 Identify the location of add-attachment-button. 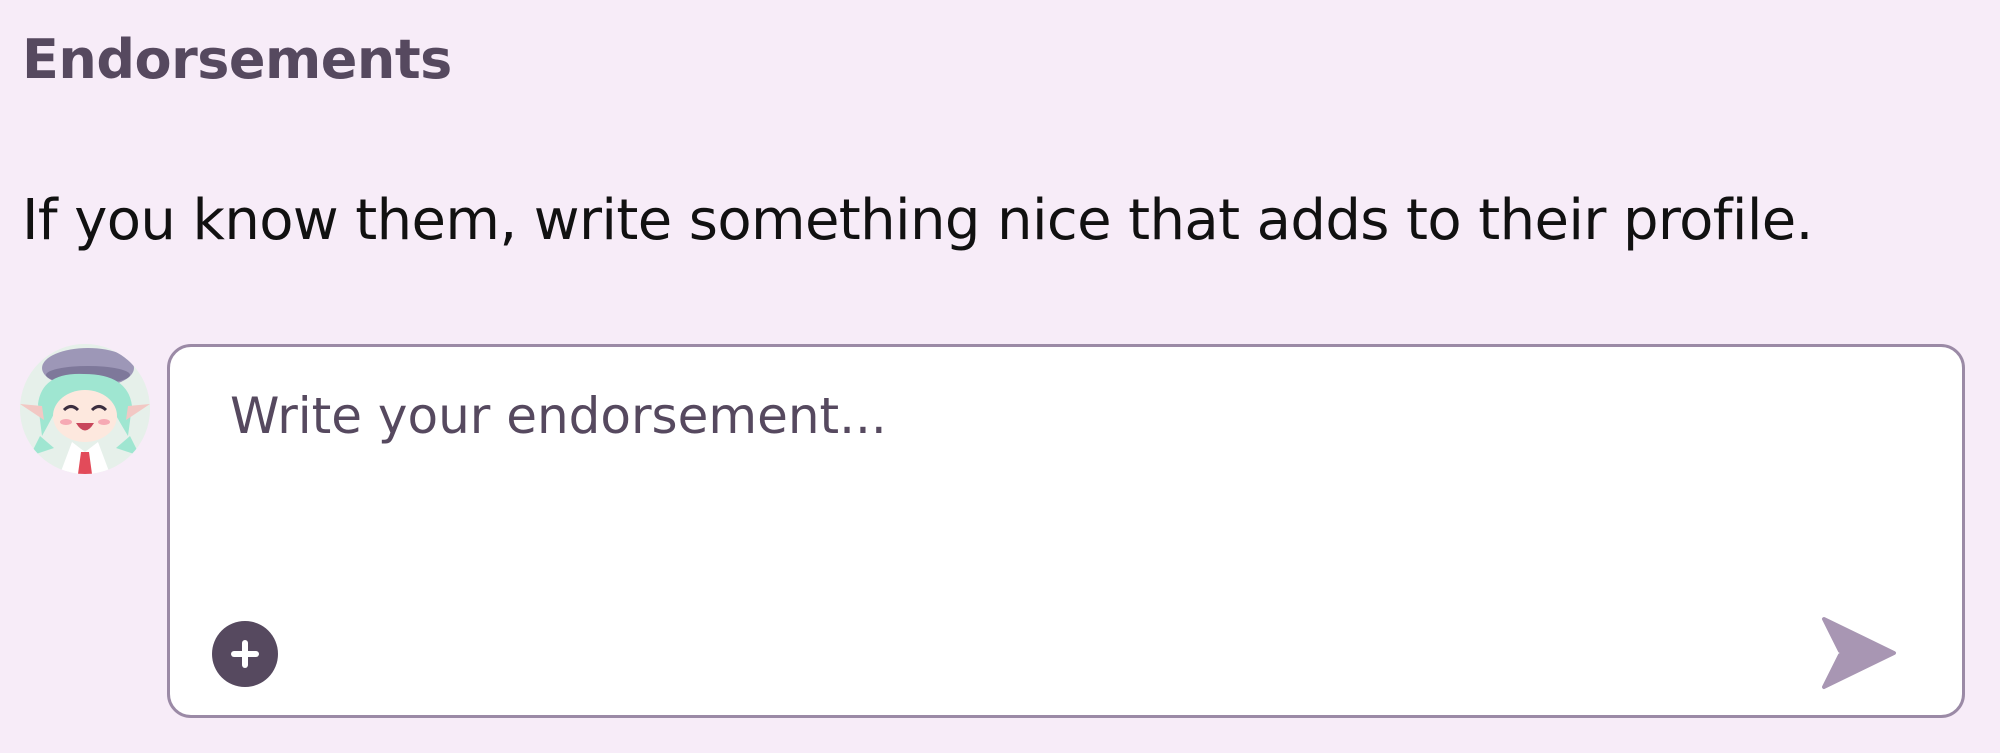
(245, 654).